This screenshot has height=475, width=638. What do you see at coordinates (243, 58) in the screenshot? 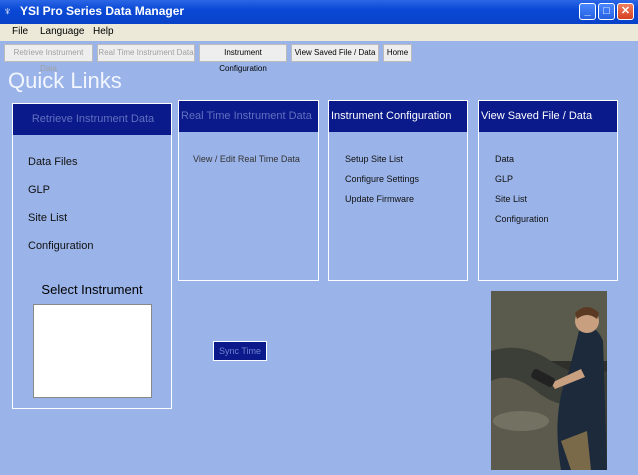
I see `tab-instrument-configuration: Instrument Configuration` at bounding box center [243, 58].